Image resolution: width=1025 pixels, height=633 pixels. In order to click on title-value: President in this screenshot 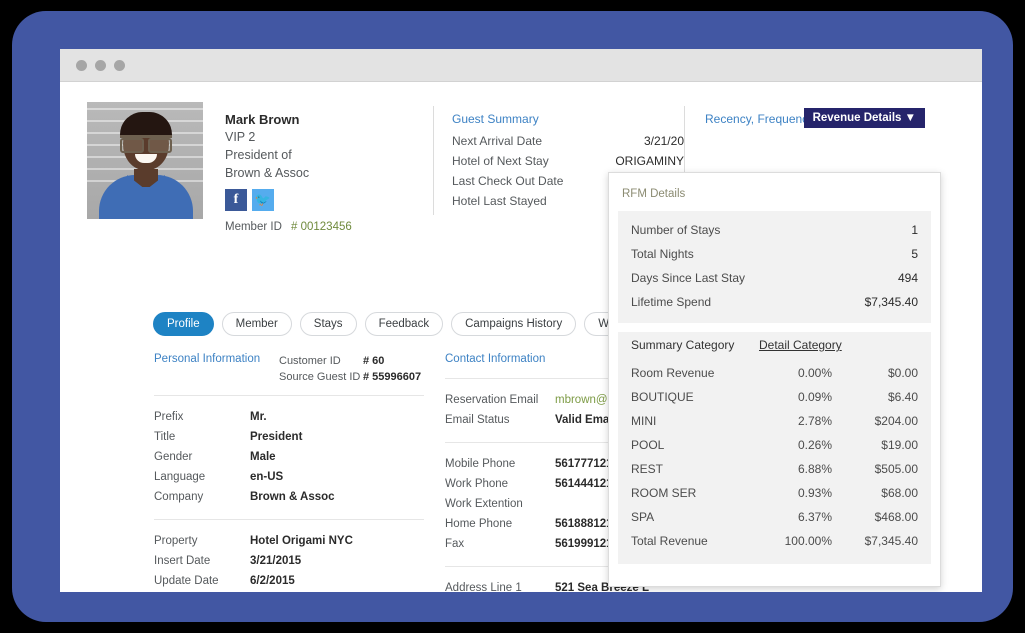, I will do `click(276, 437)`.